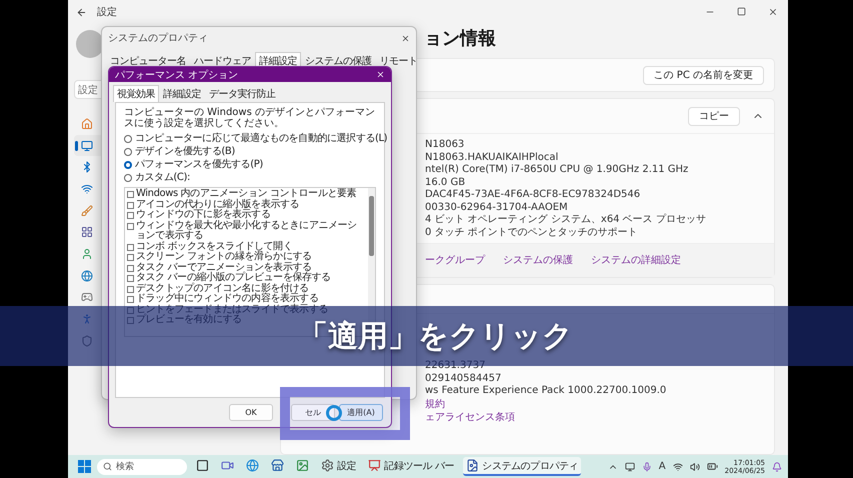 This screenshot has height=478, width=853. What do you see at coordinates (496, 208) in the screenshot?
I see `spec-value: 00330-62964-31704-AAOEM` at bounding box center [496, 208].